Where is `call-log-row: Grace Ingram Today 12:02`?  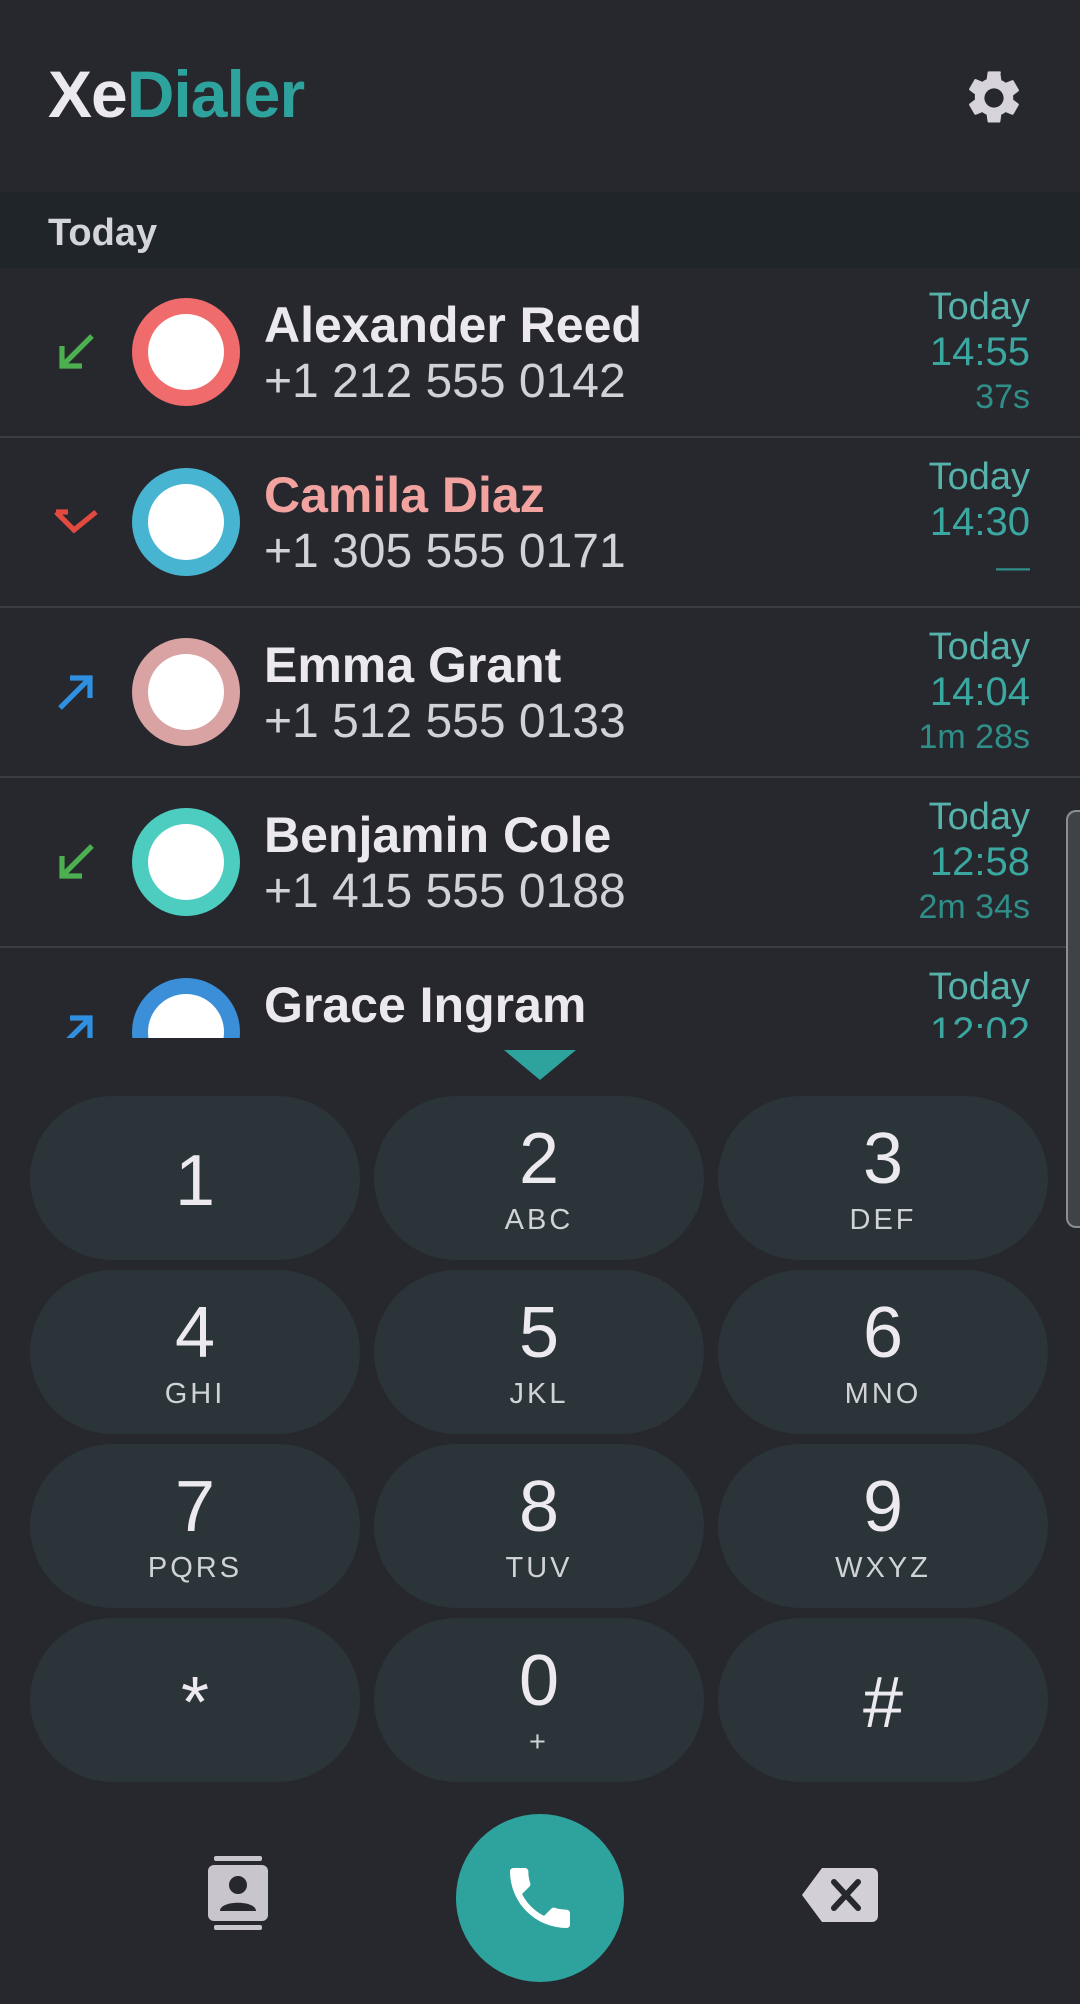 call-log-row: Grace Ingram Today 12:02 is located at coordinates (540, 993).